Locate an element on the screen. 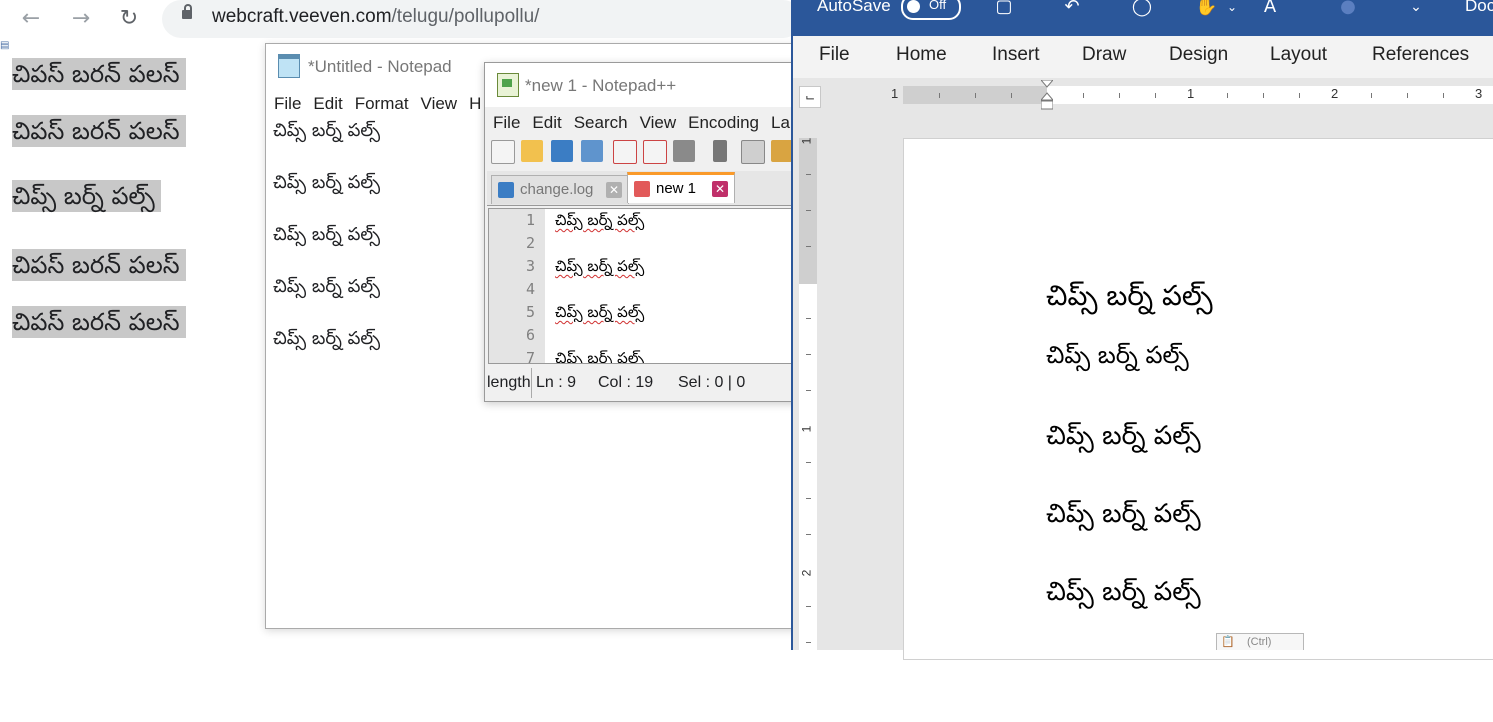 This screenshot has height=722, width=1493. save-icon: ▢ is located at coordinates (1004, 8).